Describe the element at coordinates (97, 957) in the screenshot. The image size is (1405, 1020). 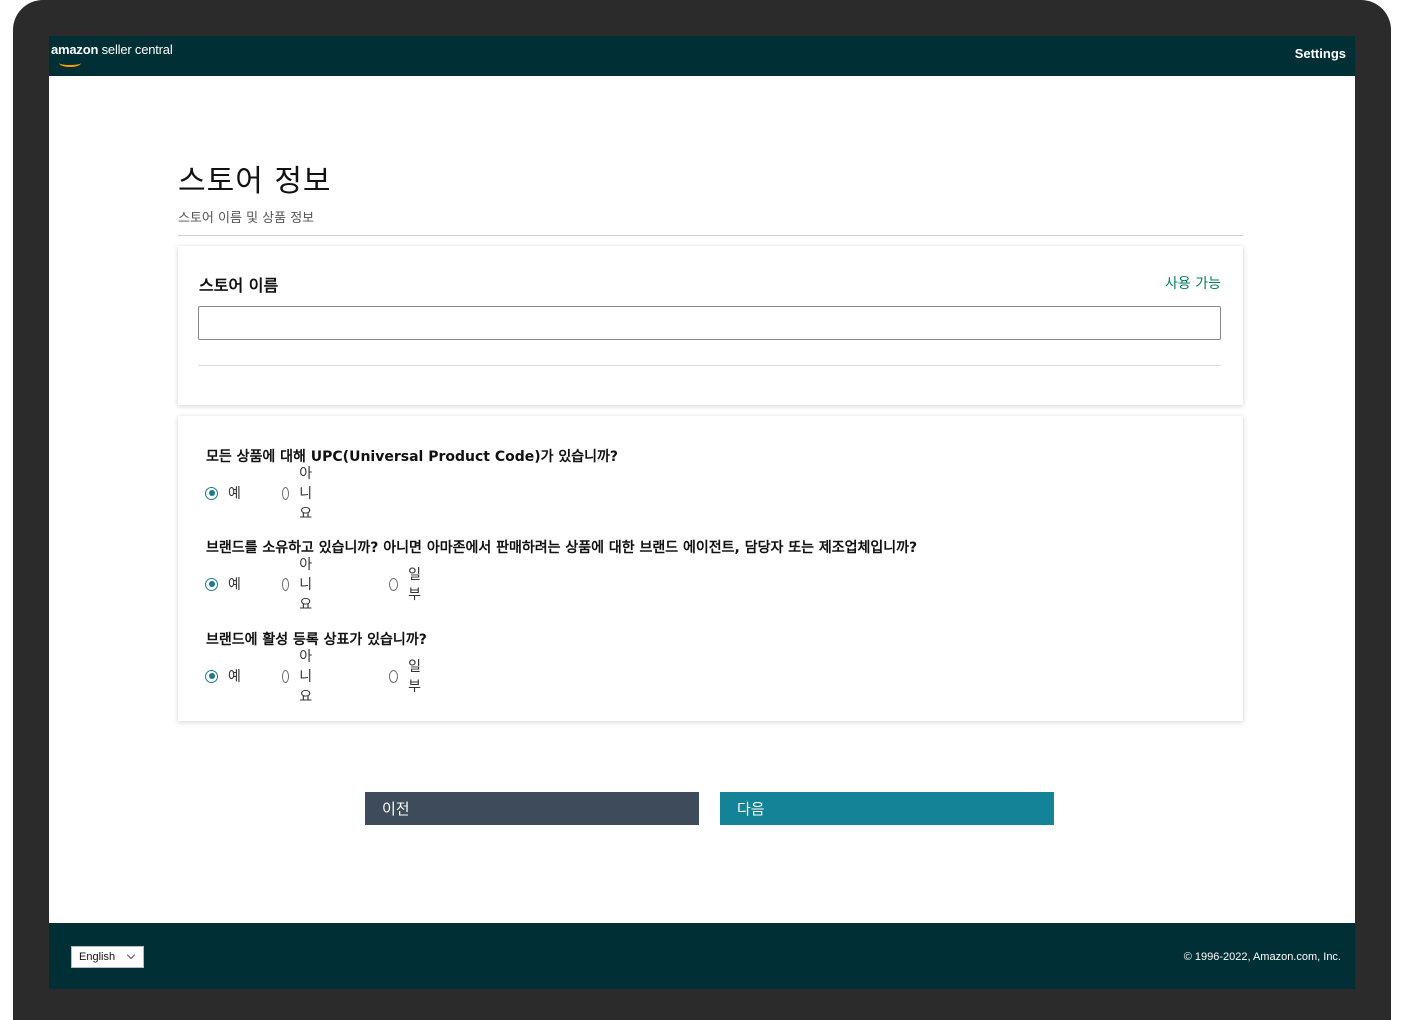
I see `language-value: English` at that location.